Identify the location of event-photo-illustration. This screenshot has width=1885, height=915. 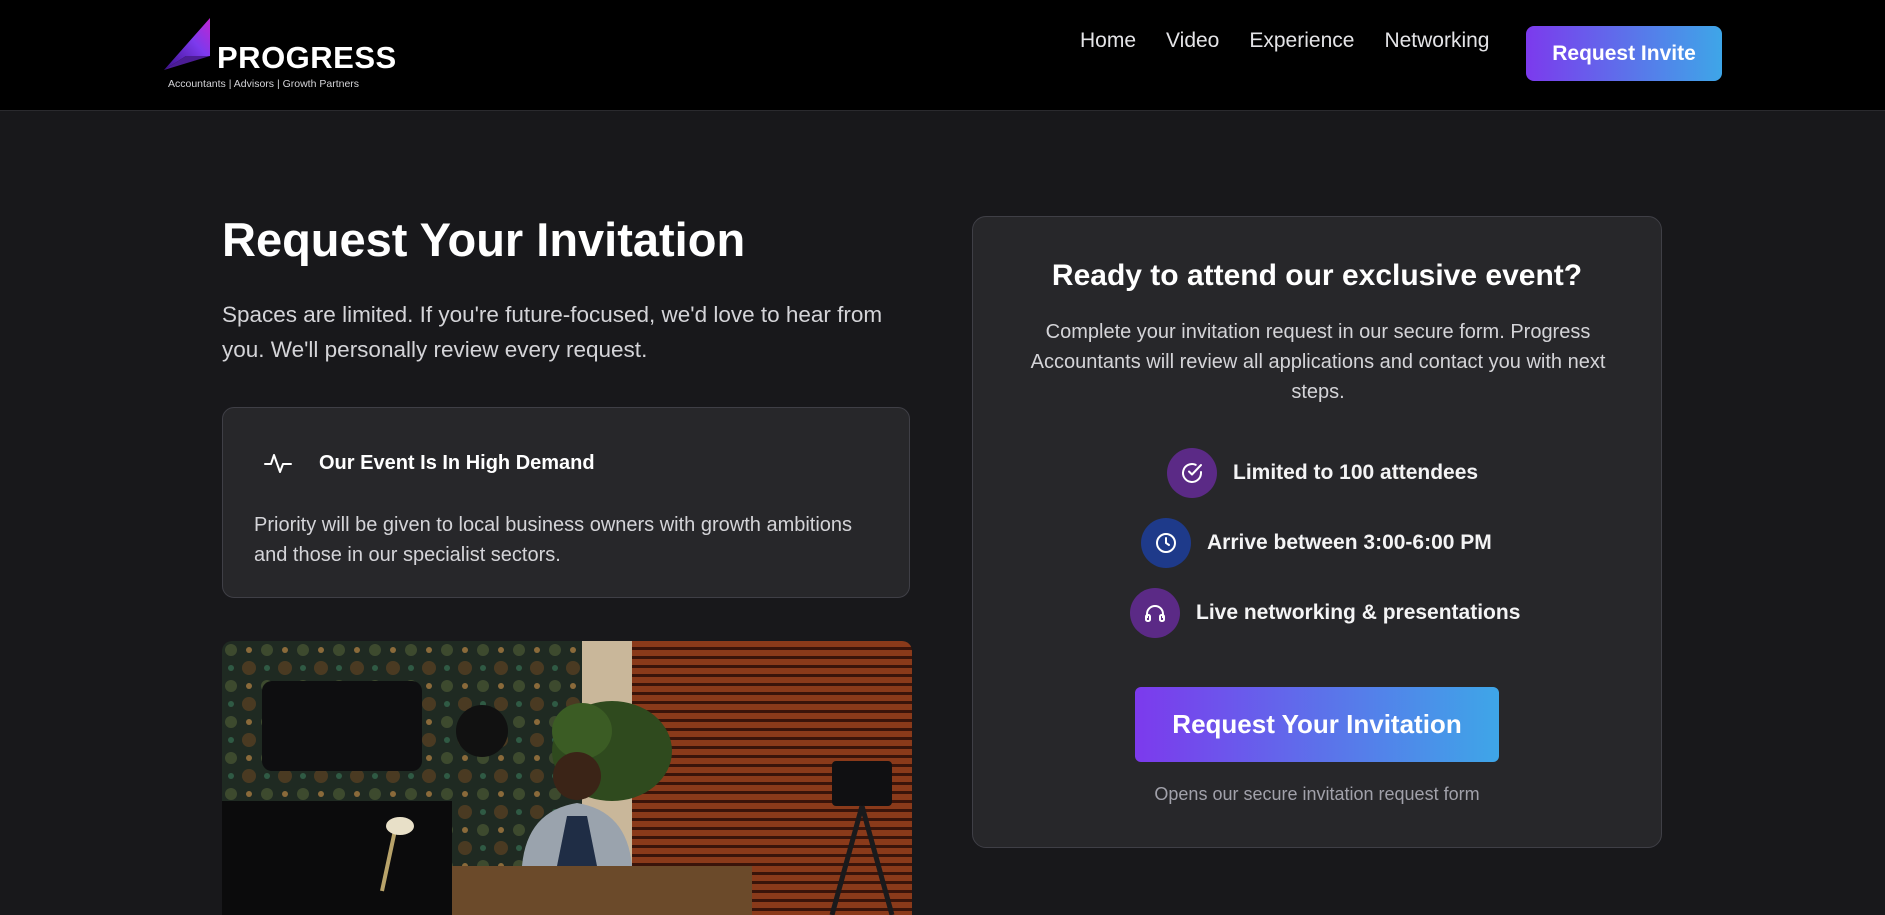
(567, 778).